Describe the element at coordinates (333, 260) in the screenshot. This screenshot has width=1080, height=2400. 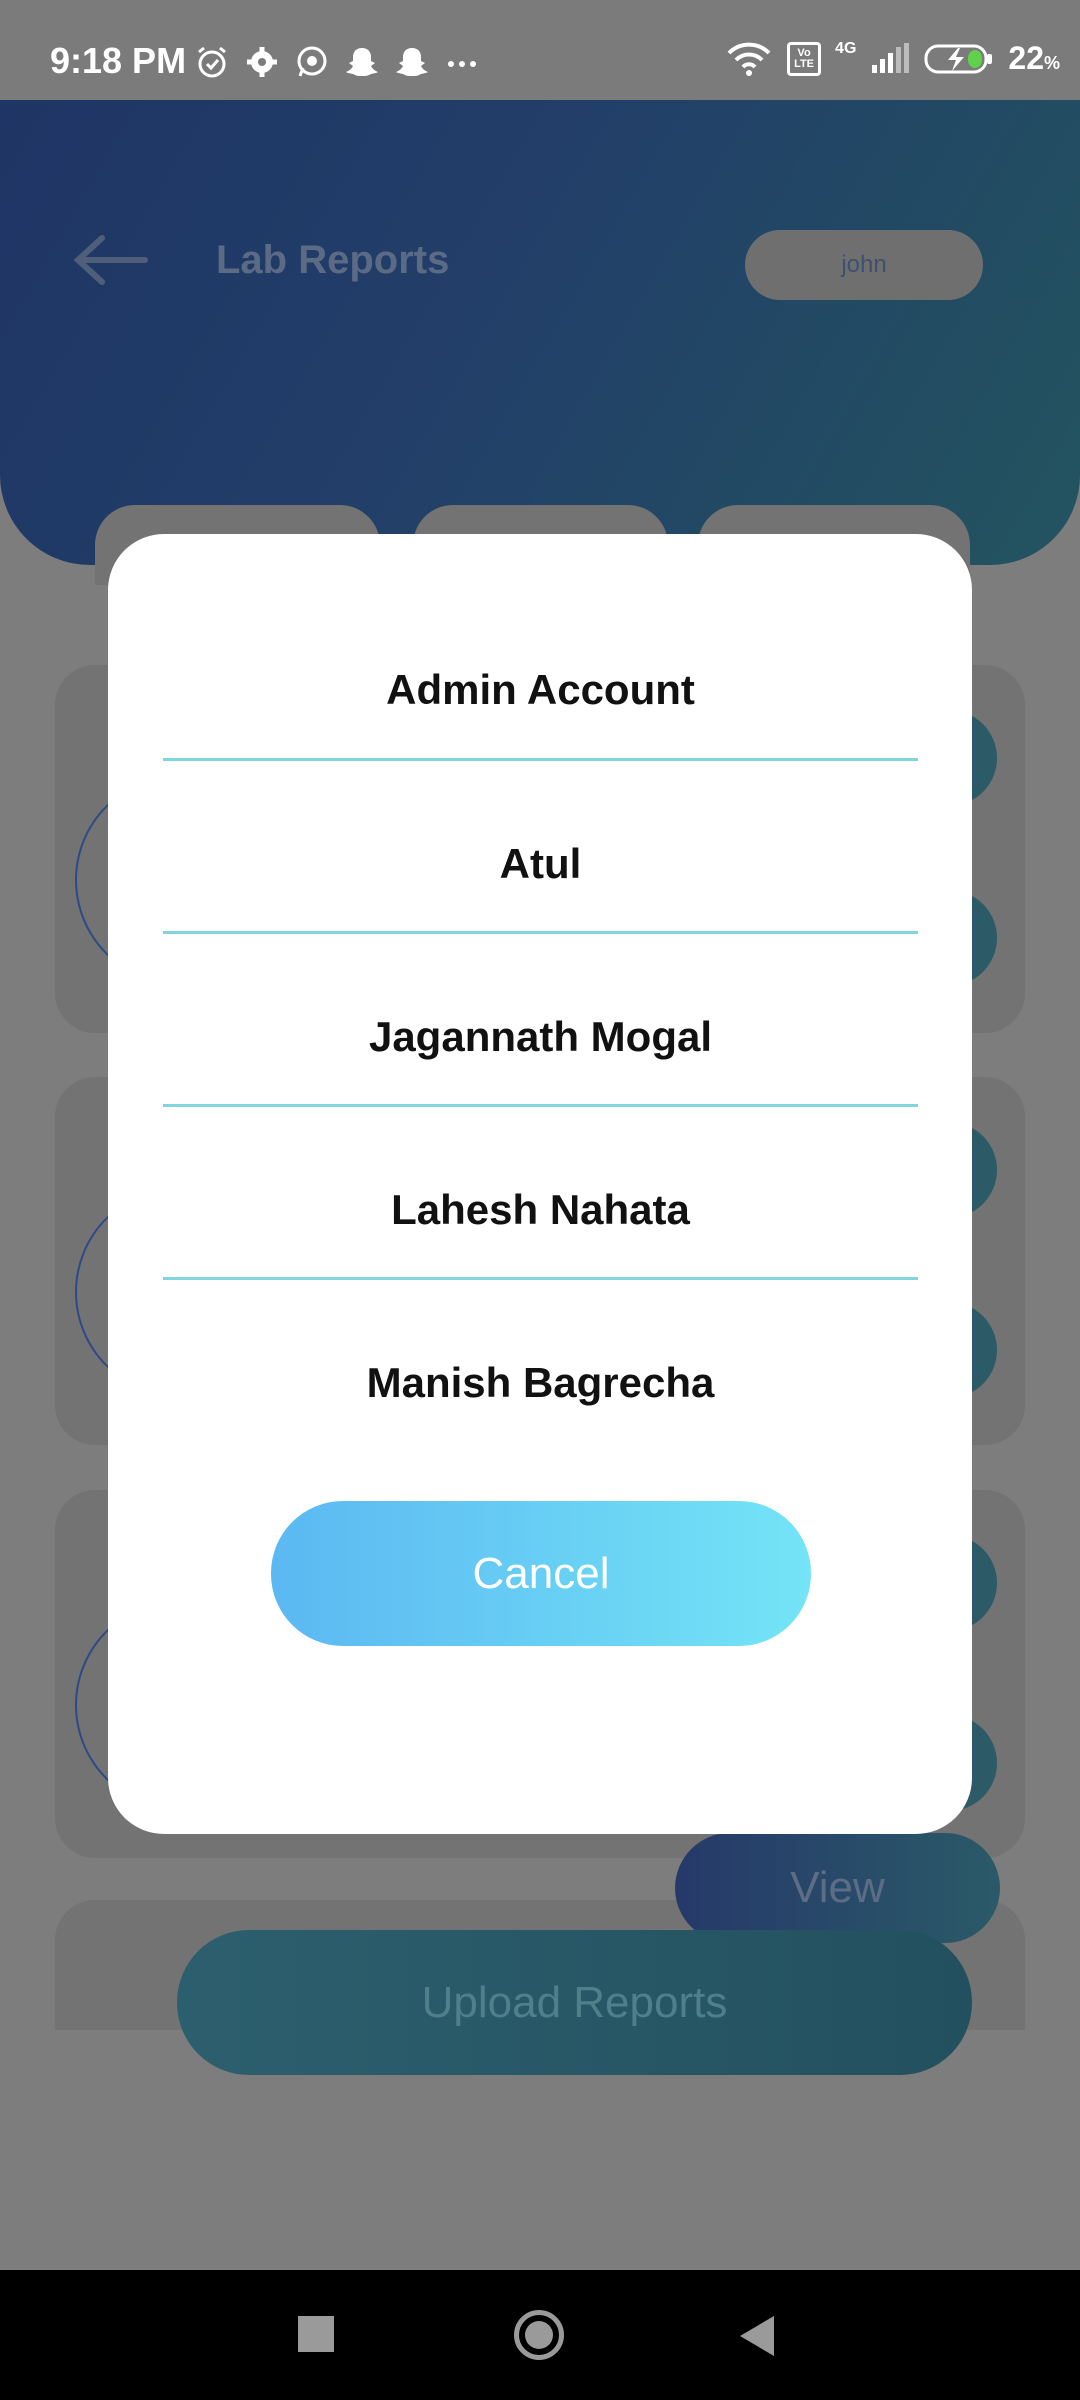
I see `page-title: Lab Reports` at that location.